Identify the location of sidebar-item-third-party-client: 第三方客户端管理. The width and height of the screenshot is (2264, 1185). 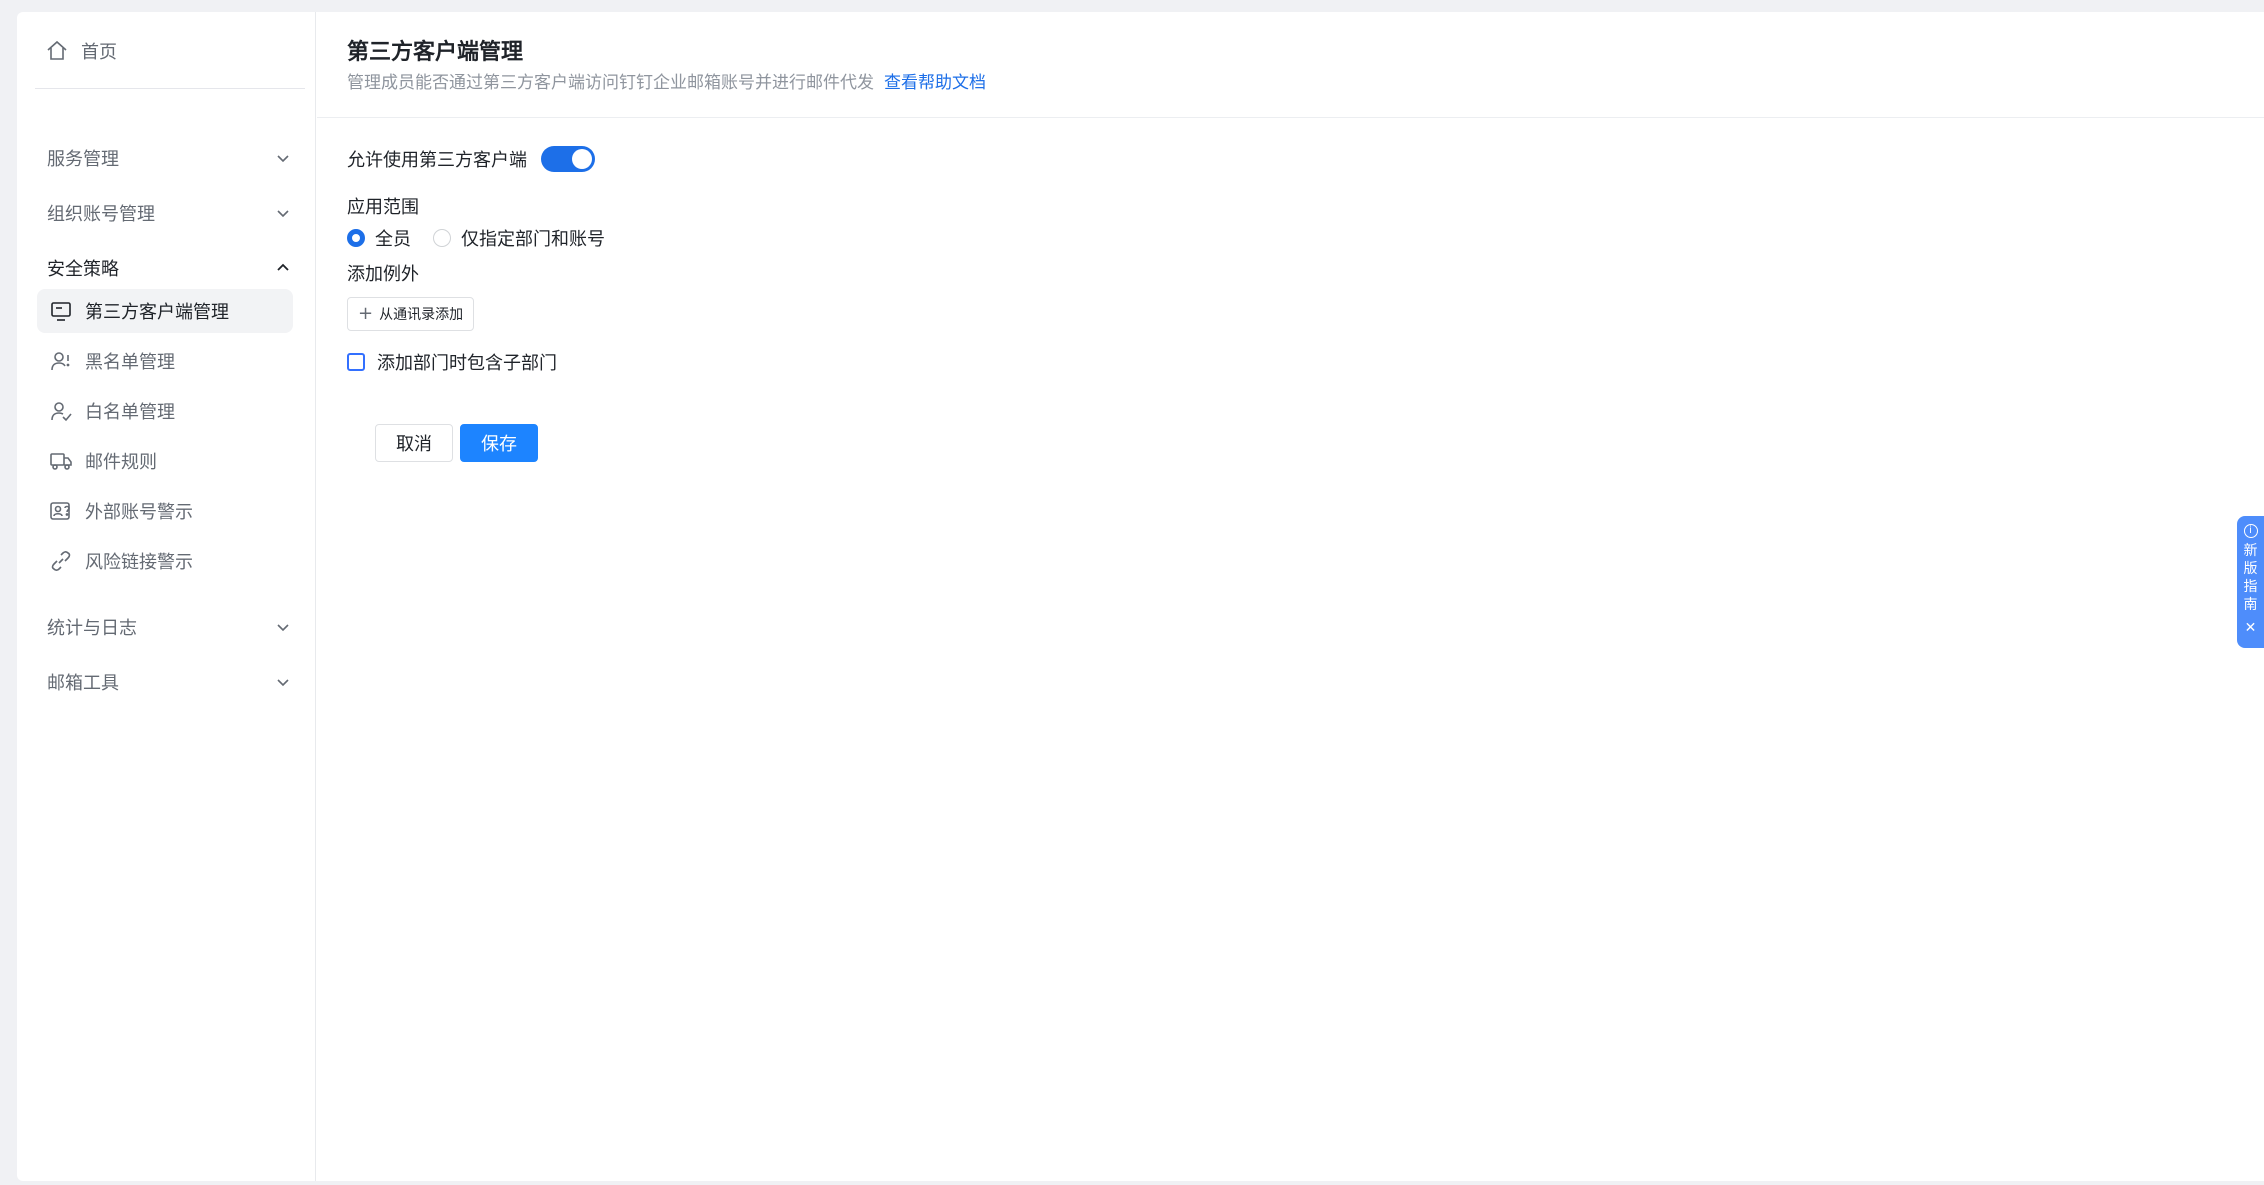
(165, 311).